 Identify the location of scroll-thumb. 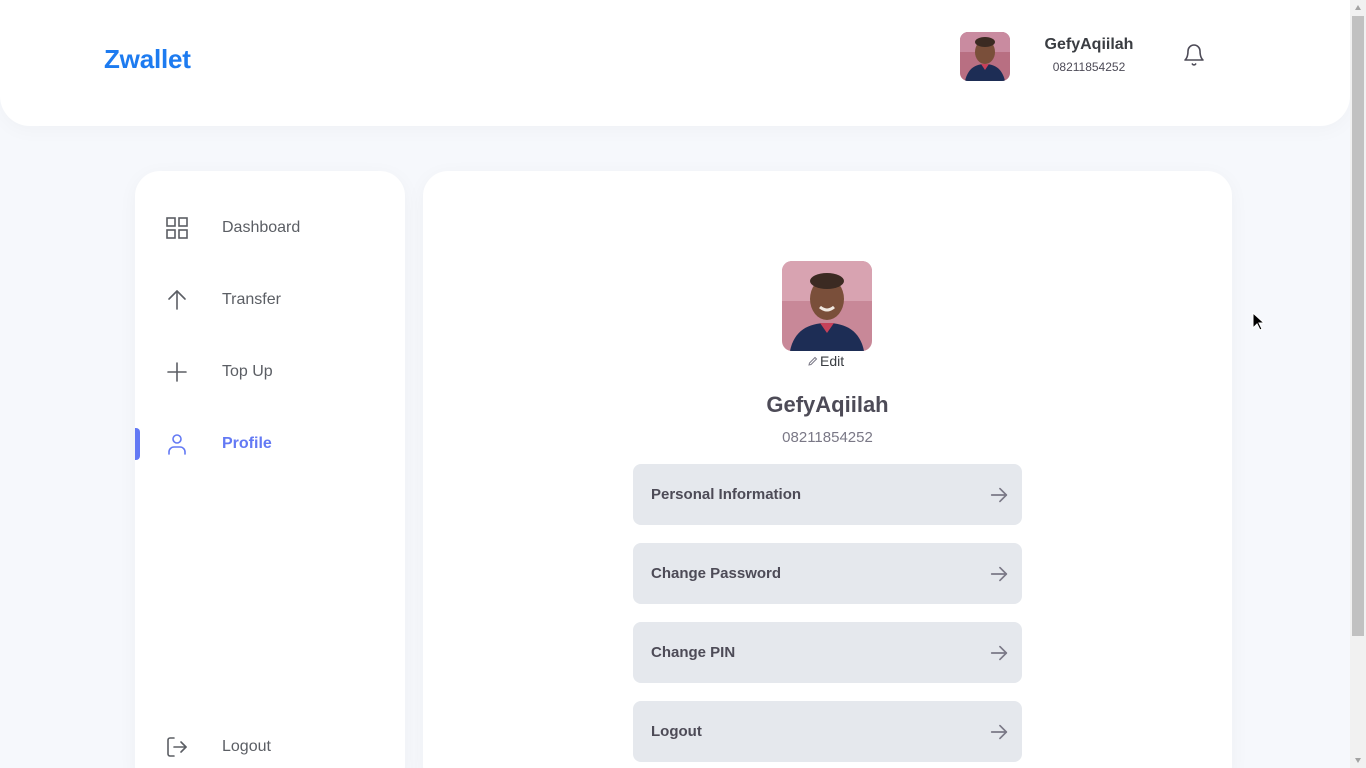
(1358, 326).